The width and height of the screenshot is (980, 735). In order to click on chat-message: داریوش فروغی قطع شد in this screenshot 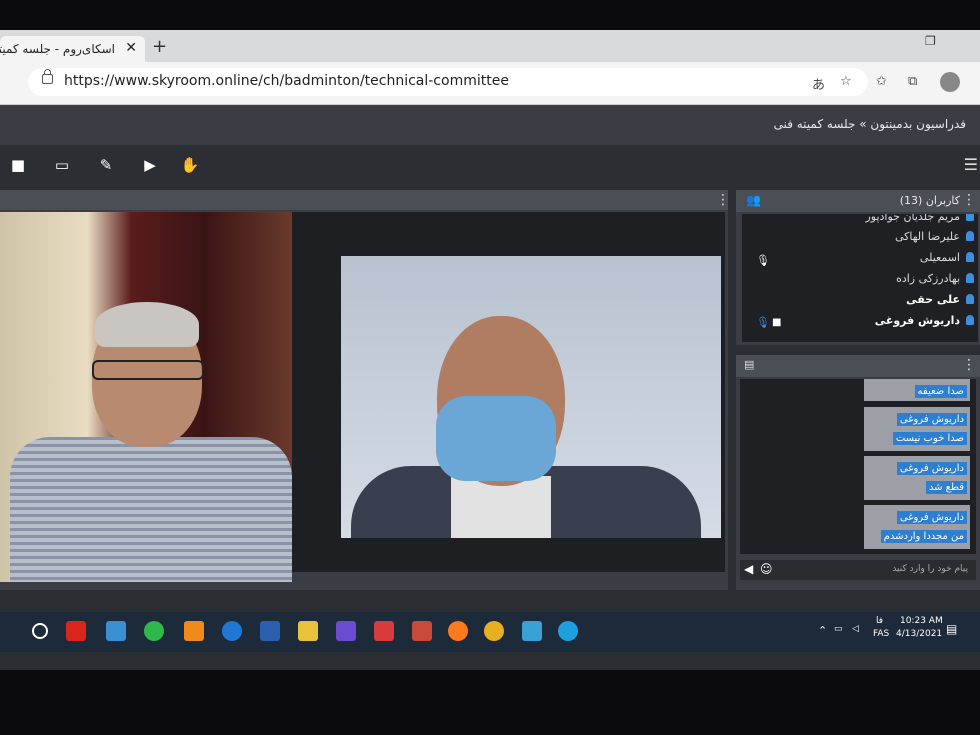, I will do `click(917, 478)`.